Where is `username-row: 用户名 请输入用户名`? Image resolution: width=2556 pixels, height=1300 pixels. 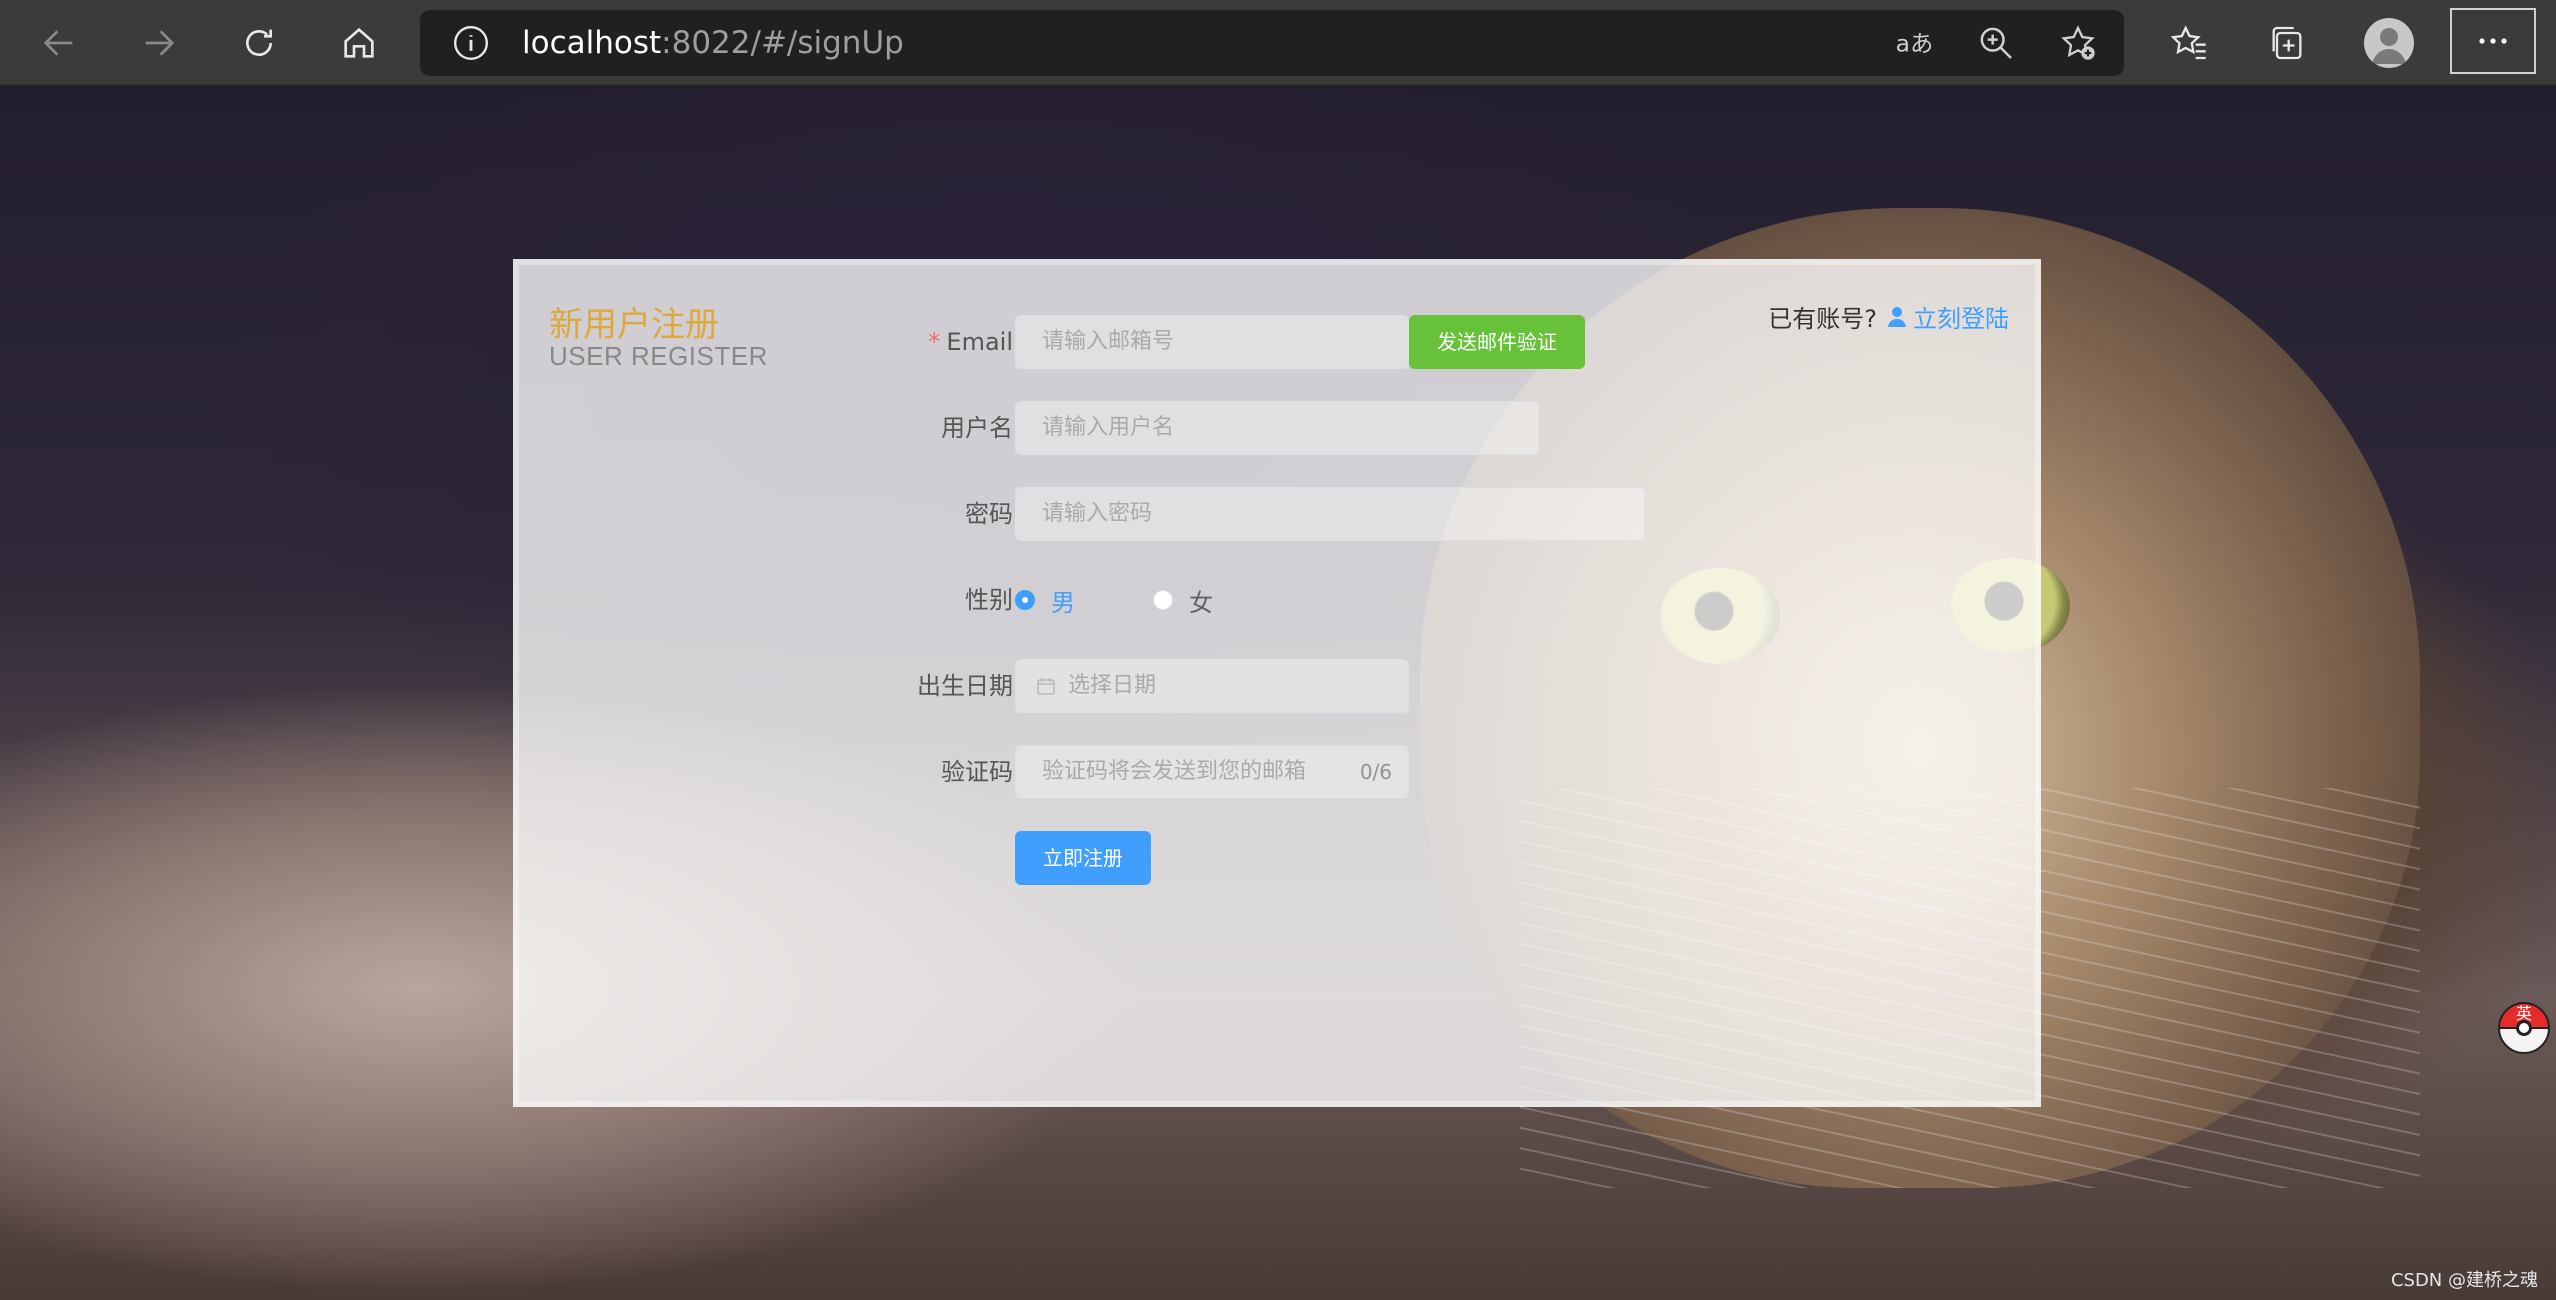
username-row: 用户名 请输入用户名 is located at coordinates (1269, 428).